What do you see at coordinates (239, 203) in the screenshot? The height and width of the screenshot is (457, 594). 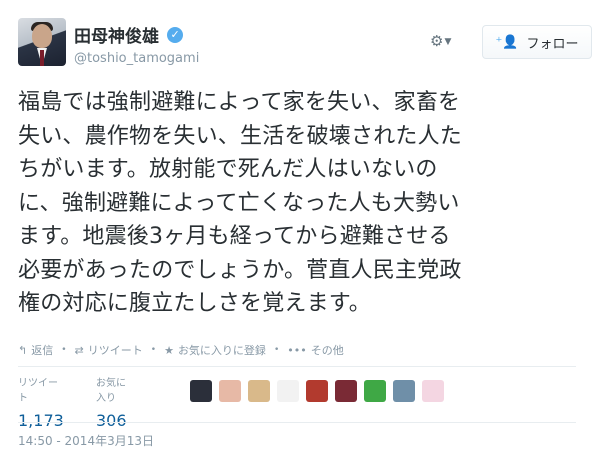 I see `tweet-line: に、強制避難によって亡くなった人も大勢い` at bounding box center [239, 203].